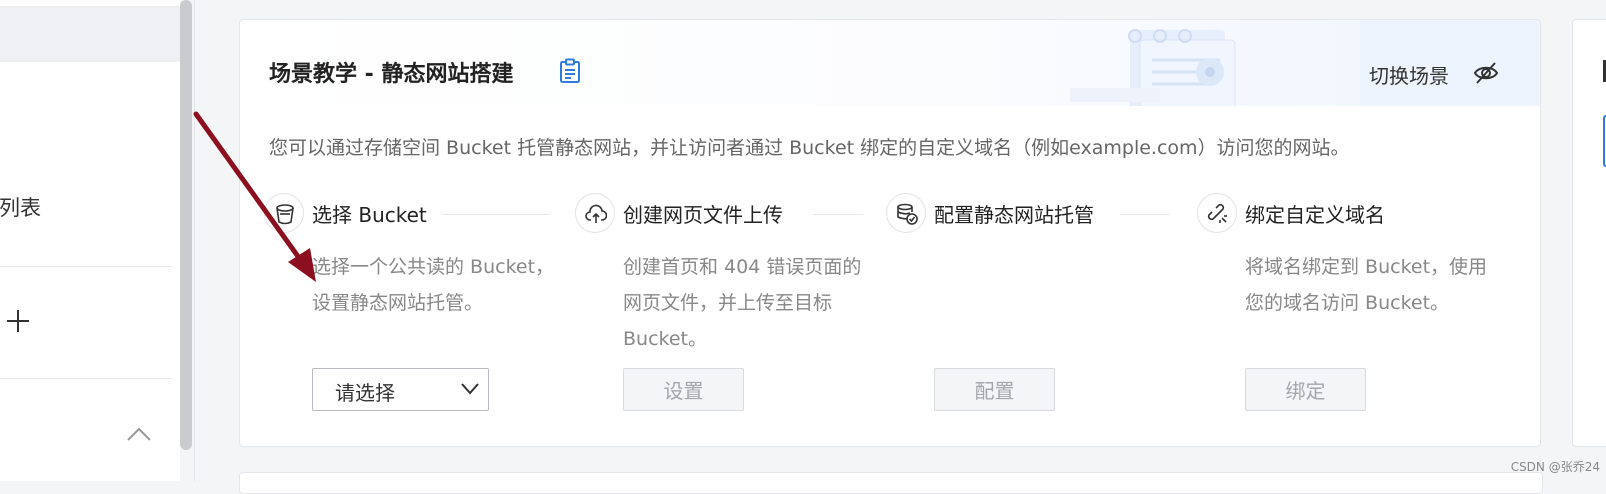 The height and width of the screenshot is (494, 1606). Describe the element at coordinates (90, 240) in the screenshot. I see `left-sidebar: 表列表` at that location.